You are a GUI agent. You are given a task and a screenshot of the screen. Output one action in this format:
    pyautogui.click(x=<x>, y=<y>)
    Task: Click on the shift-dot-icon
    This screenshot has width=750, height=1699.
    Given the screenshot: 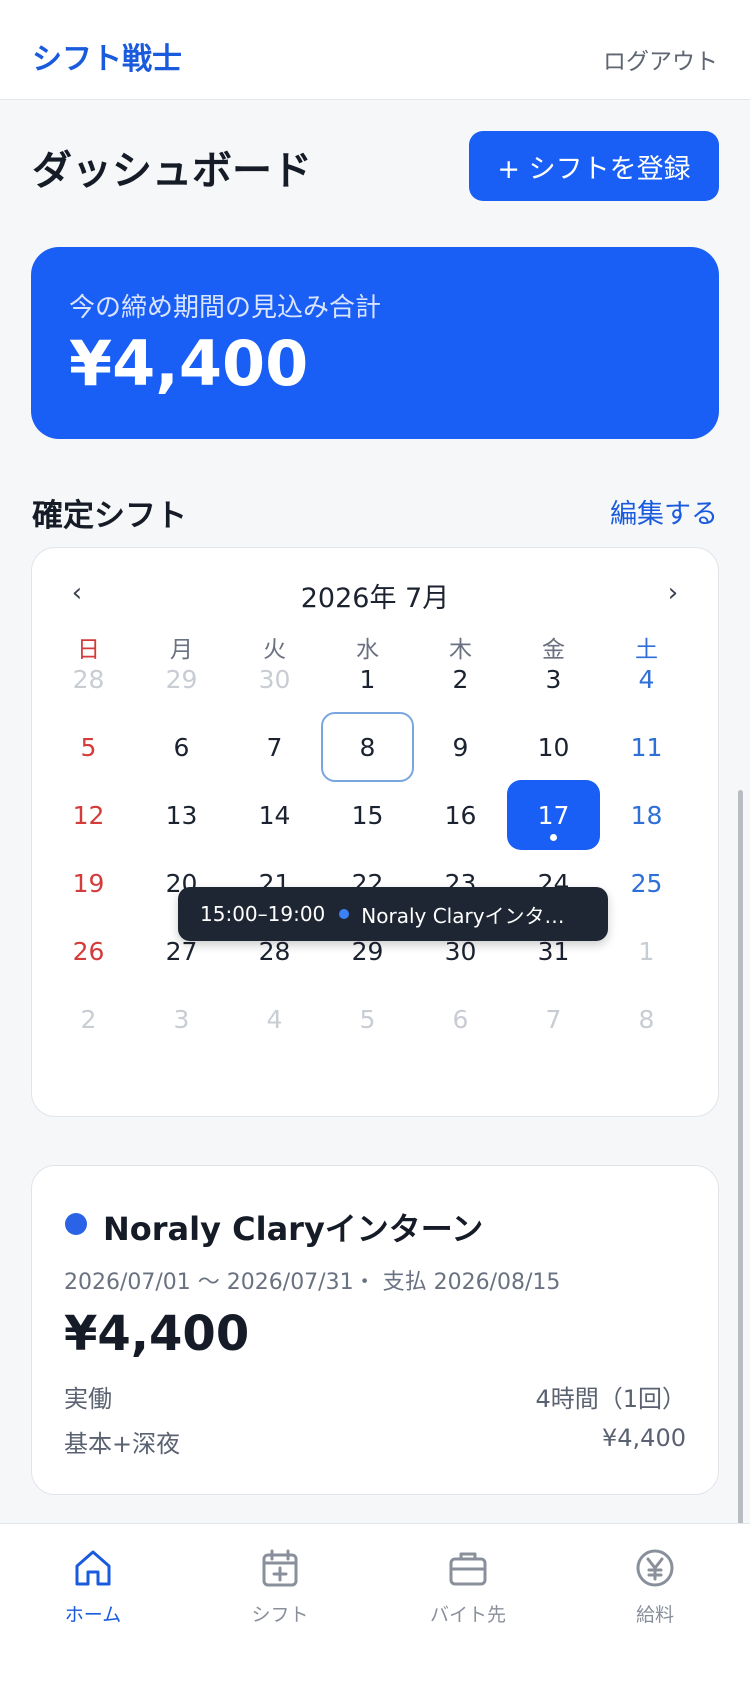 What is the action you would take?
    pyautogui.click(x=553, y=837)
    